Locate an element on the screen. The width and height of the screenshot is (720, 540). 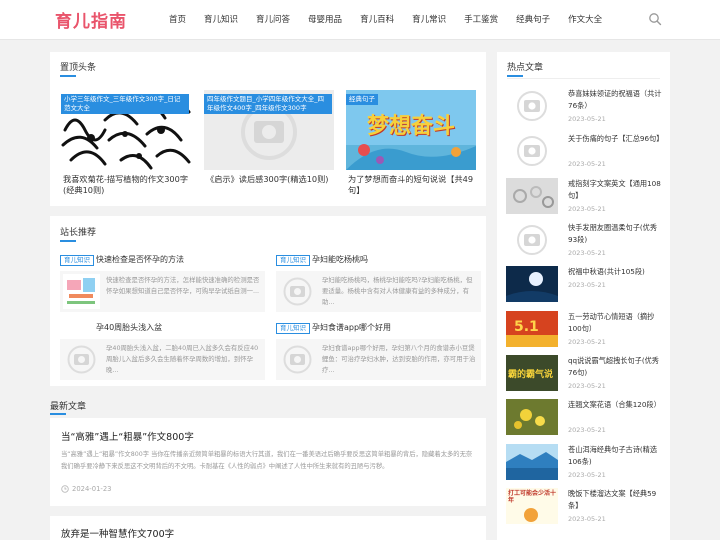
hot-article-thumbnail: 5.1 is located at coordinates (532, 329).